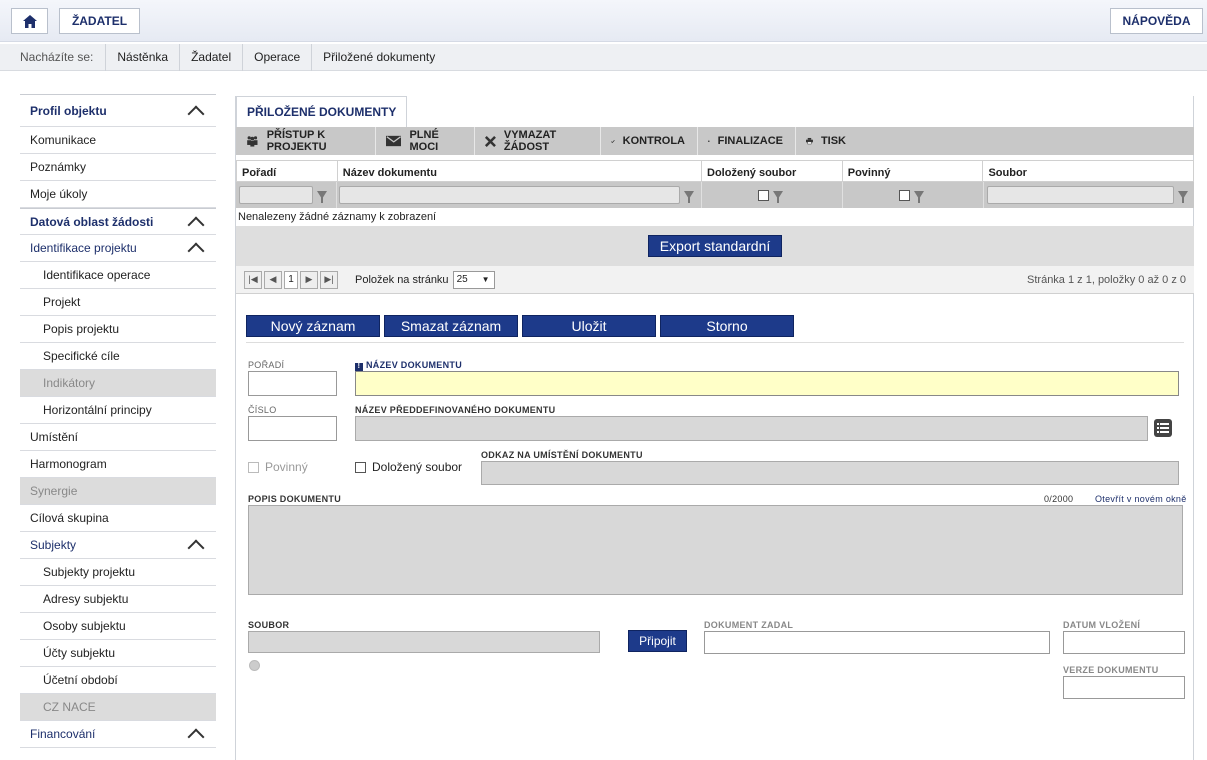  Describe the element at coordinates (86, 599) in the screenshot. I see `sidebar-item-label: Adresy subjektu` at that location.